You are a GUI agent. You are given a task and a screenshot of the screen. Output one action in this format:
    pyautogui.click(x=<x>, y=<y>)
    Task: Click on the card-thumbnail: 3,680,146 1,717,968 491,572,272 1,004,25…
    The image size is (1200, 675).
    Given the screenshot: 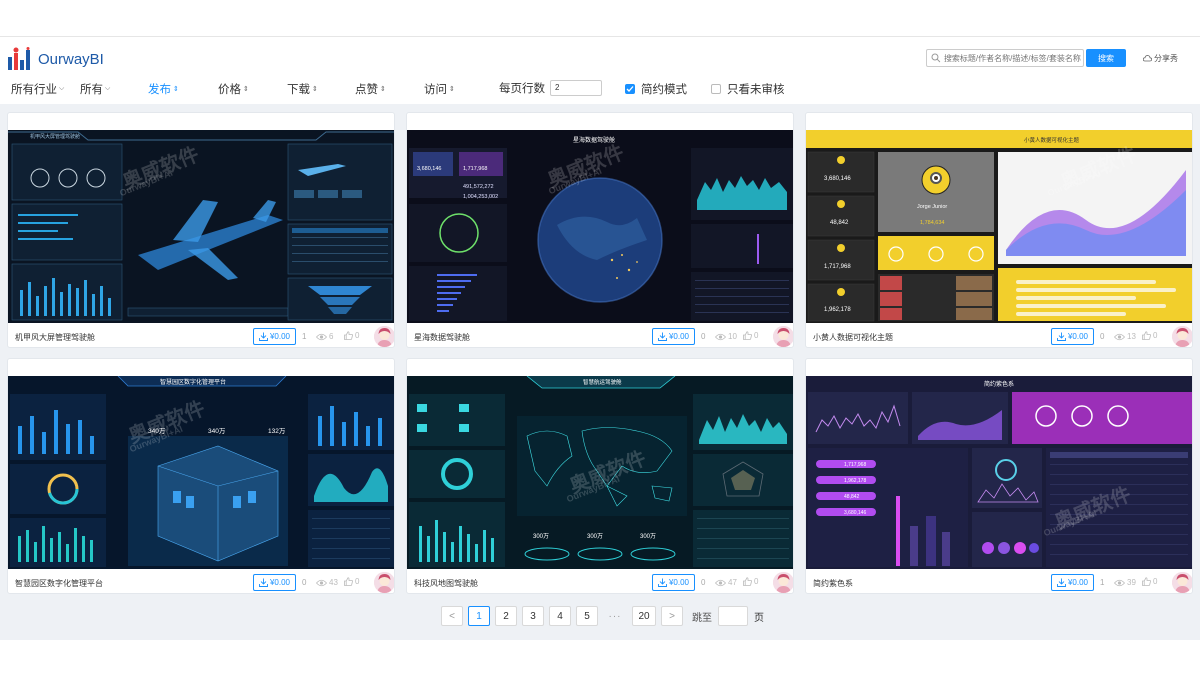 What is the action you would take?
    pyautogui.click(x=600, y=226)
    